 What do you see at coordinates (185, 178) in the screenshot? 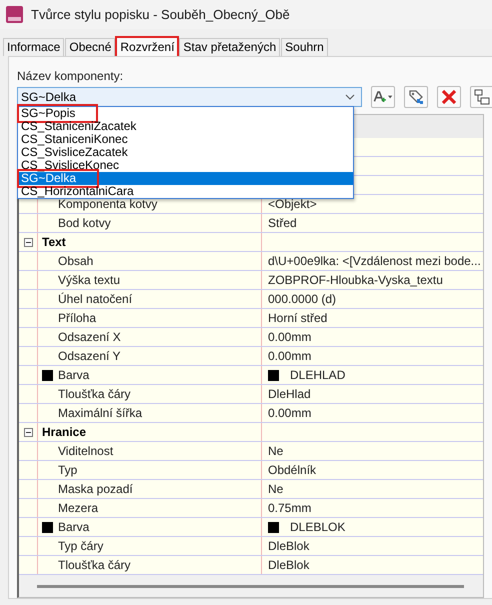
I see `dropdown-option: SG~Delka` at bounding box center [185, 178].